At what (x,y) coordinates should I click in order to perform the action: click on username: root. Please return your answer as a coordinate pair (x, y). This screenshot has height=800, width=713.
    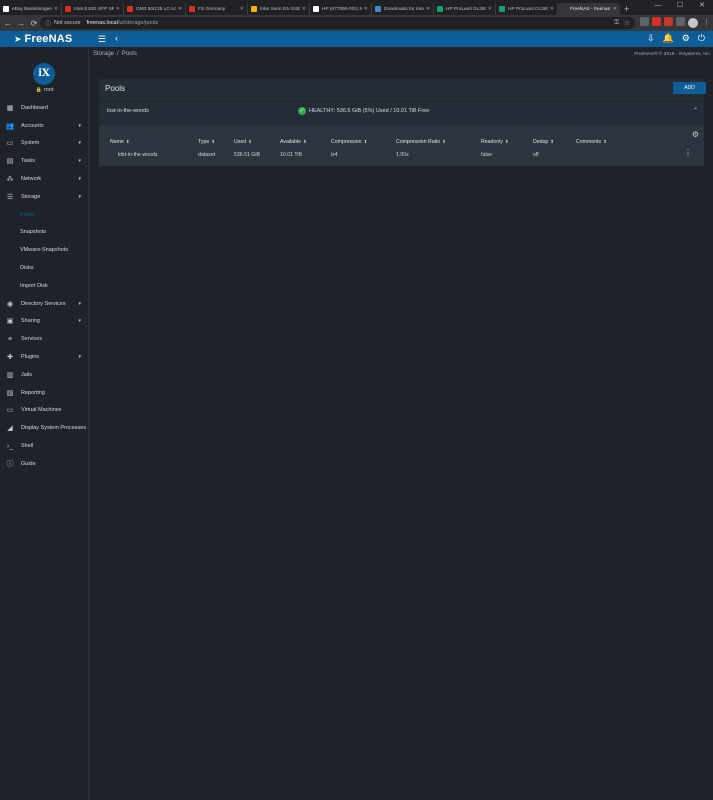
    Looking at the image, I should click on (48, 90).